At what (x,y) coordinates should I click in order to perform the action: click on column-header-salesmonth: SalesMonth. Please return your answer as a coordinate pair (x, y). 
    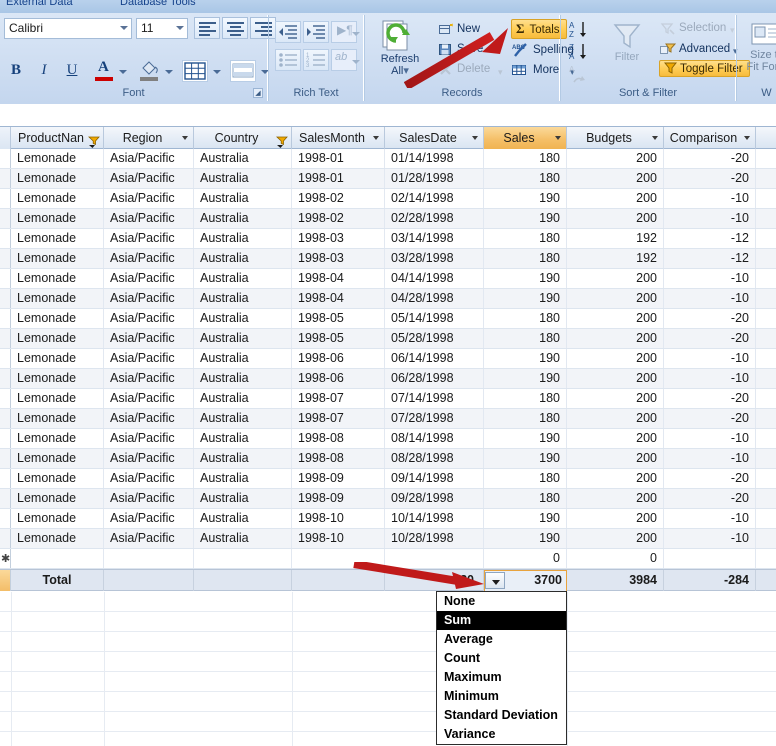
    Looking at the image, I should click on (338, 138).